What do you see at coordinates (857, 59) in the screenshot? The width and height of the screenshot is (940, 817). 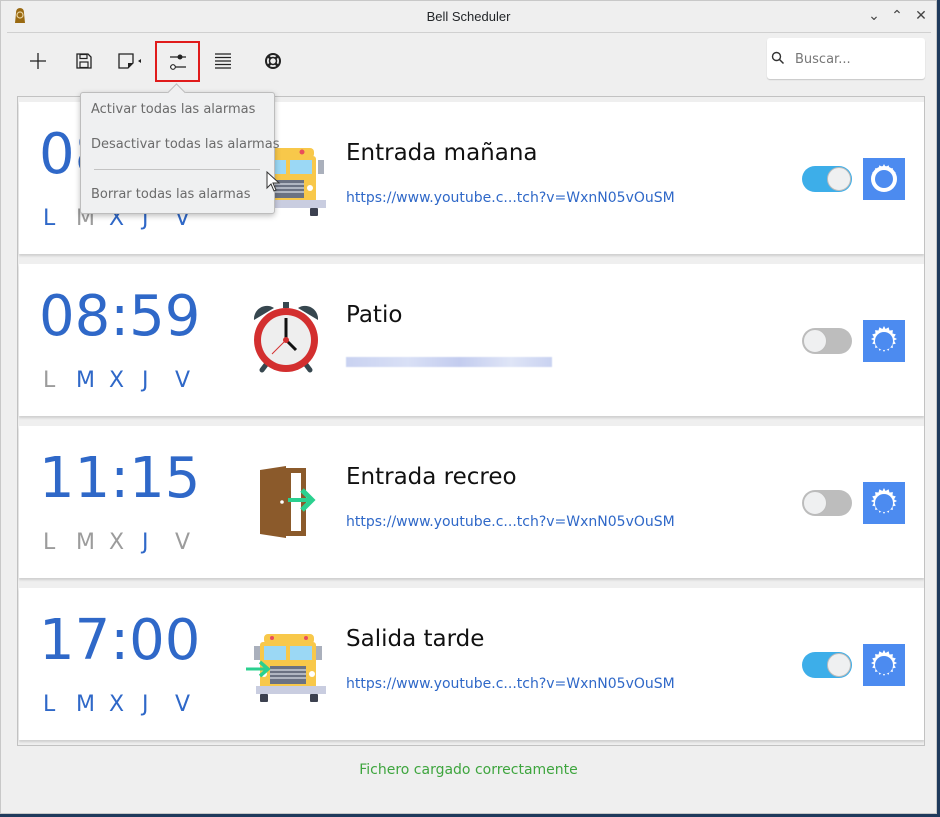 I see `search-input` at bounding box center [857, 59].